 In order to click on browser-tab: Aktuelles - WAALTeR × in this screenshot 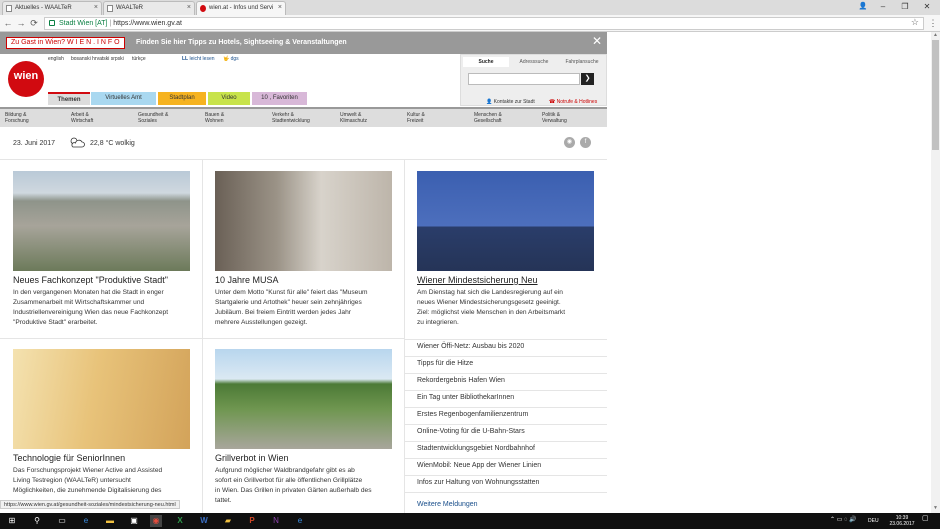, I will do `click(52, 8)`.